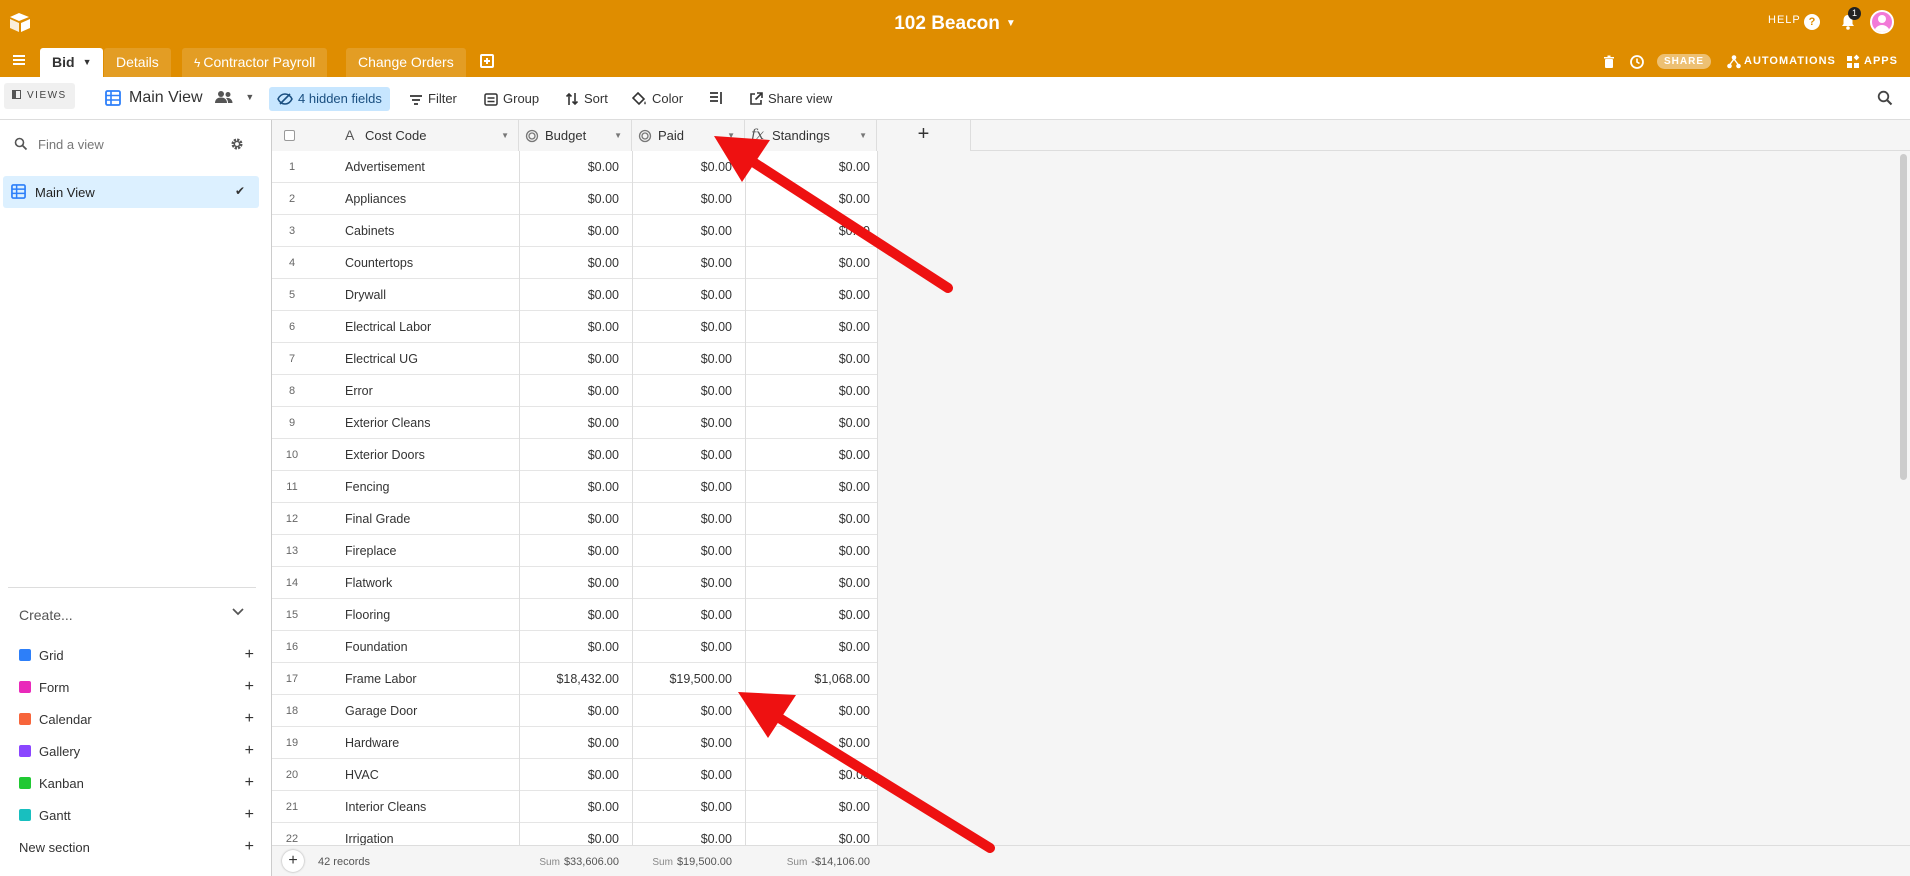 The height and width of the screenshot is (876, 1910). What do you see at coordinates (370, 551) in the screenshot?
I see `cost-code-cell: Fireplace` at bounding box center [370, 551].